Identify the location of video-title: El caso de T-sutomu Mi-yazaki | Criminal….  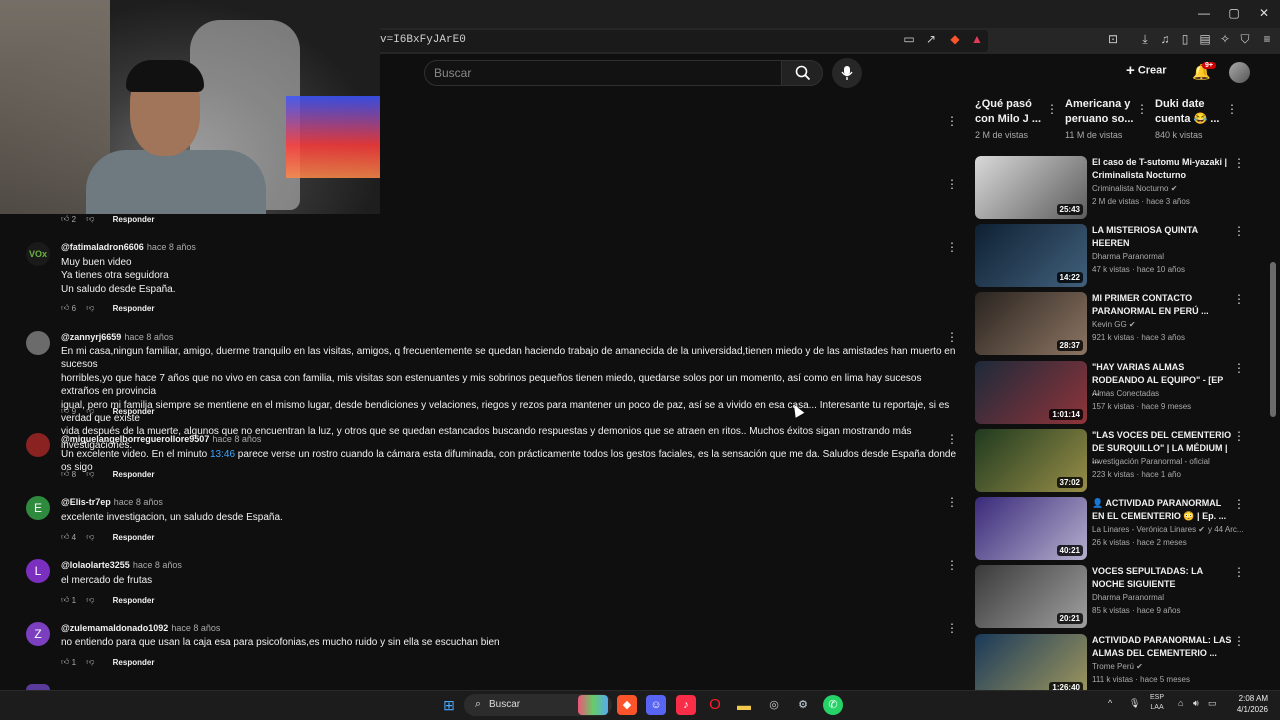
(1162, 168).